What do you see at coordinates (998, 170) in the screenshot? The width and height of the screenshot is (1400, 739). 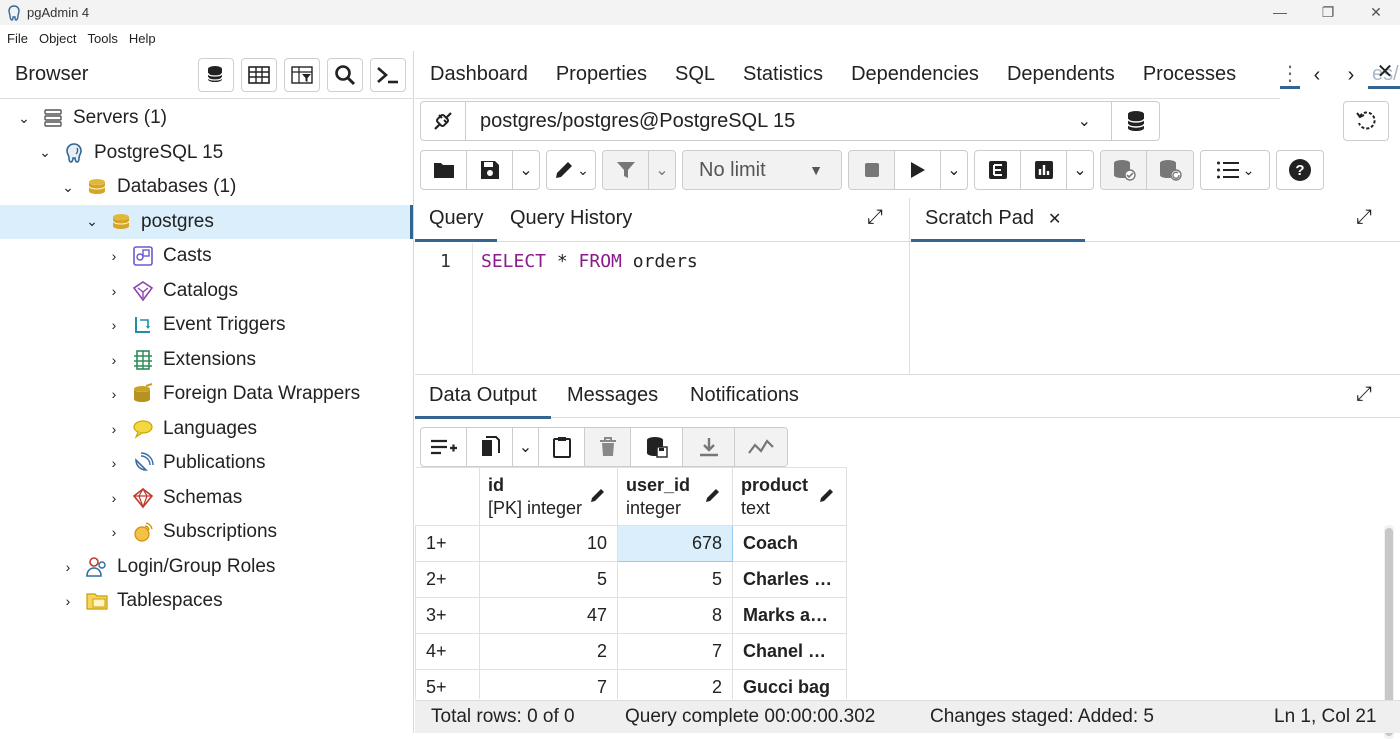 I see `explain-button` at bounding box center [998, 170].